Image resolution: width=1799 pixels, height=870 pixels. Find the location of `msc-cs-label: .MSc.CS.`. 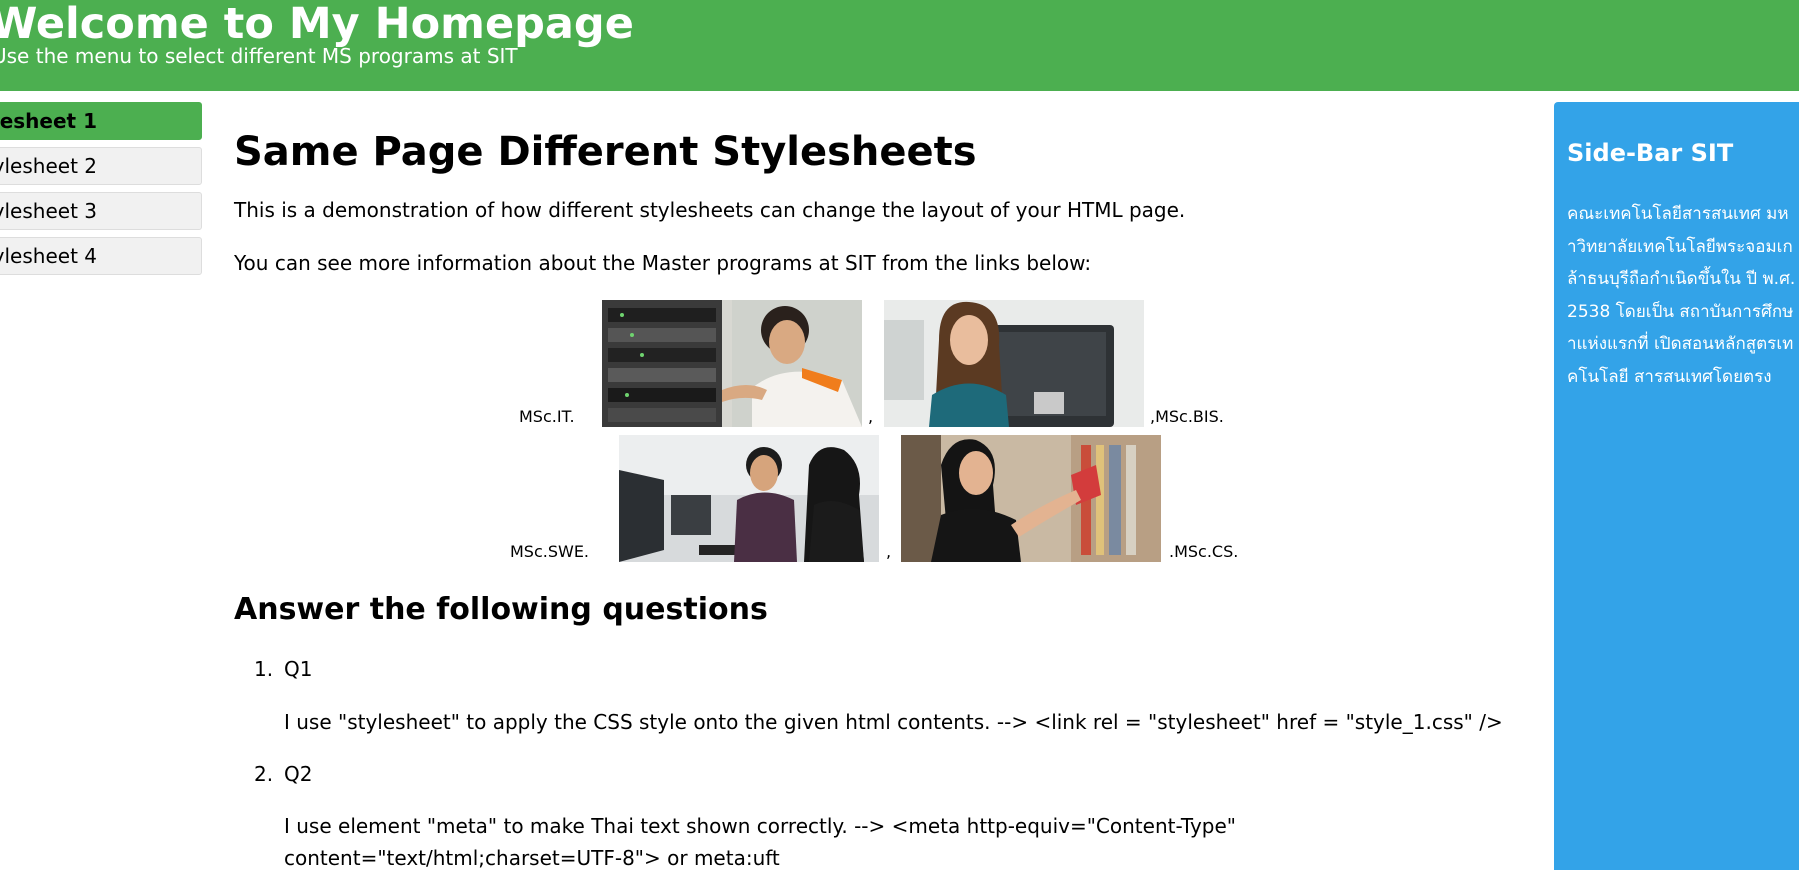

msc-cs-label: .MSc.CS. is located at coordinates (1204, 551).